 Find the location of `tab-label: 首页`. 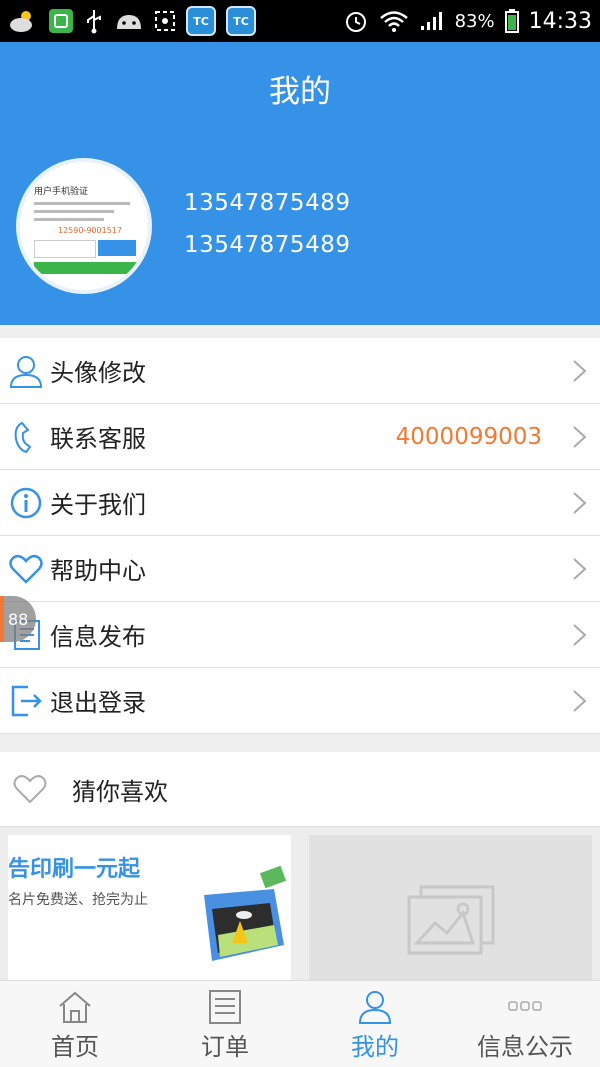

tab-label: 首页 is located at coordinates (75, 1047).